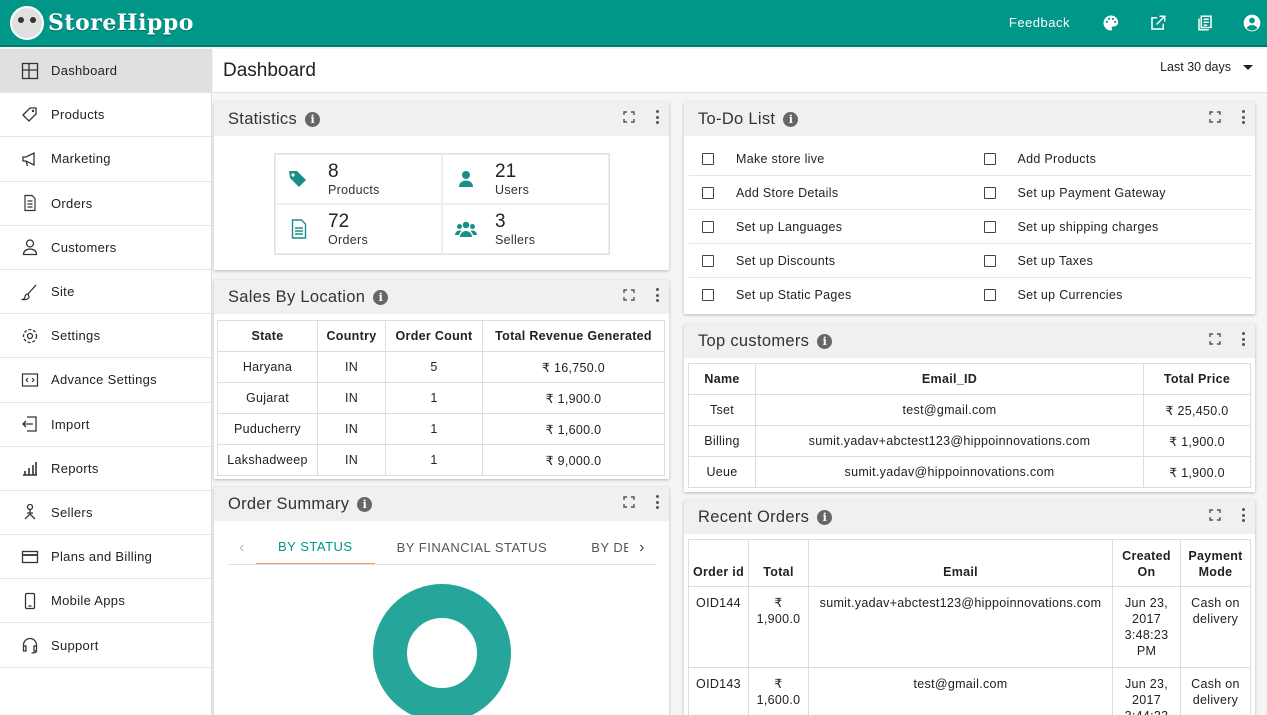 The width and height of the screenshot is (1267, 715). Describe the element at coordinates (63, 292) in the screenshot. I see `sidebar-item-label: Site` at that location.